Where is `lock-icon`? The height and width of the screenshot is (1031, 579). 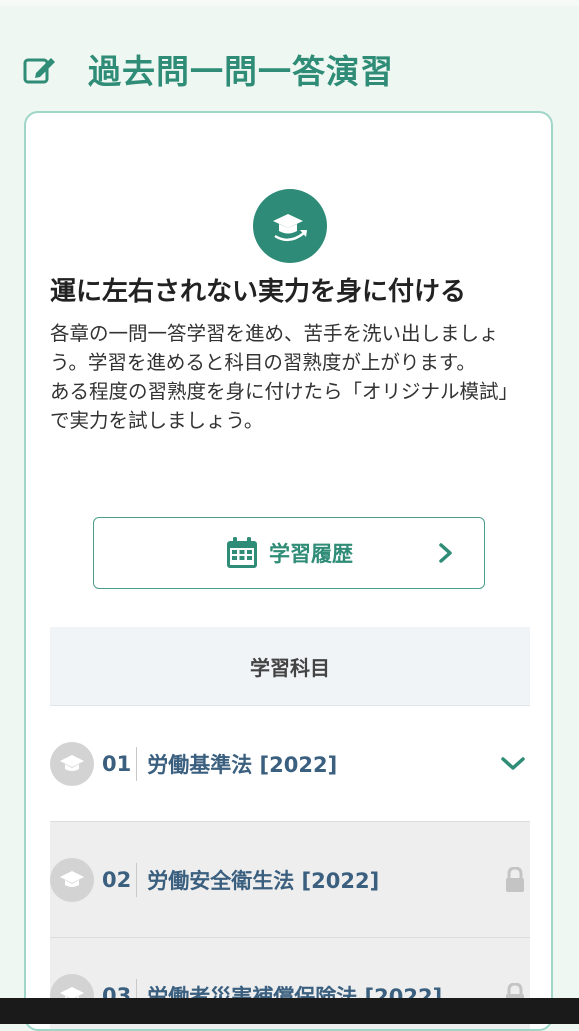 lock-icon is located at coordinates (515, 879).